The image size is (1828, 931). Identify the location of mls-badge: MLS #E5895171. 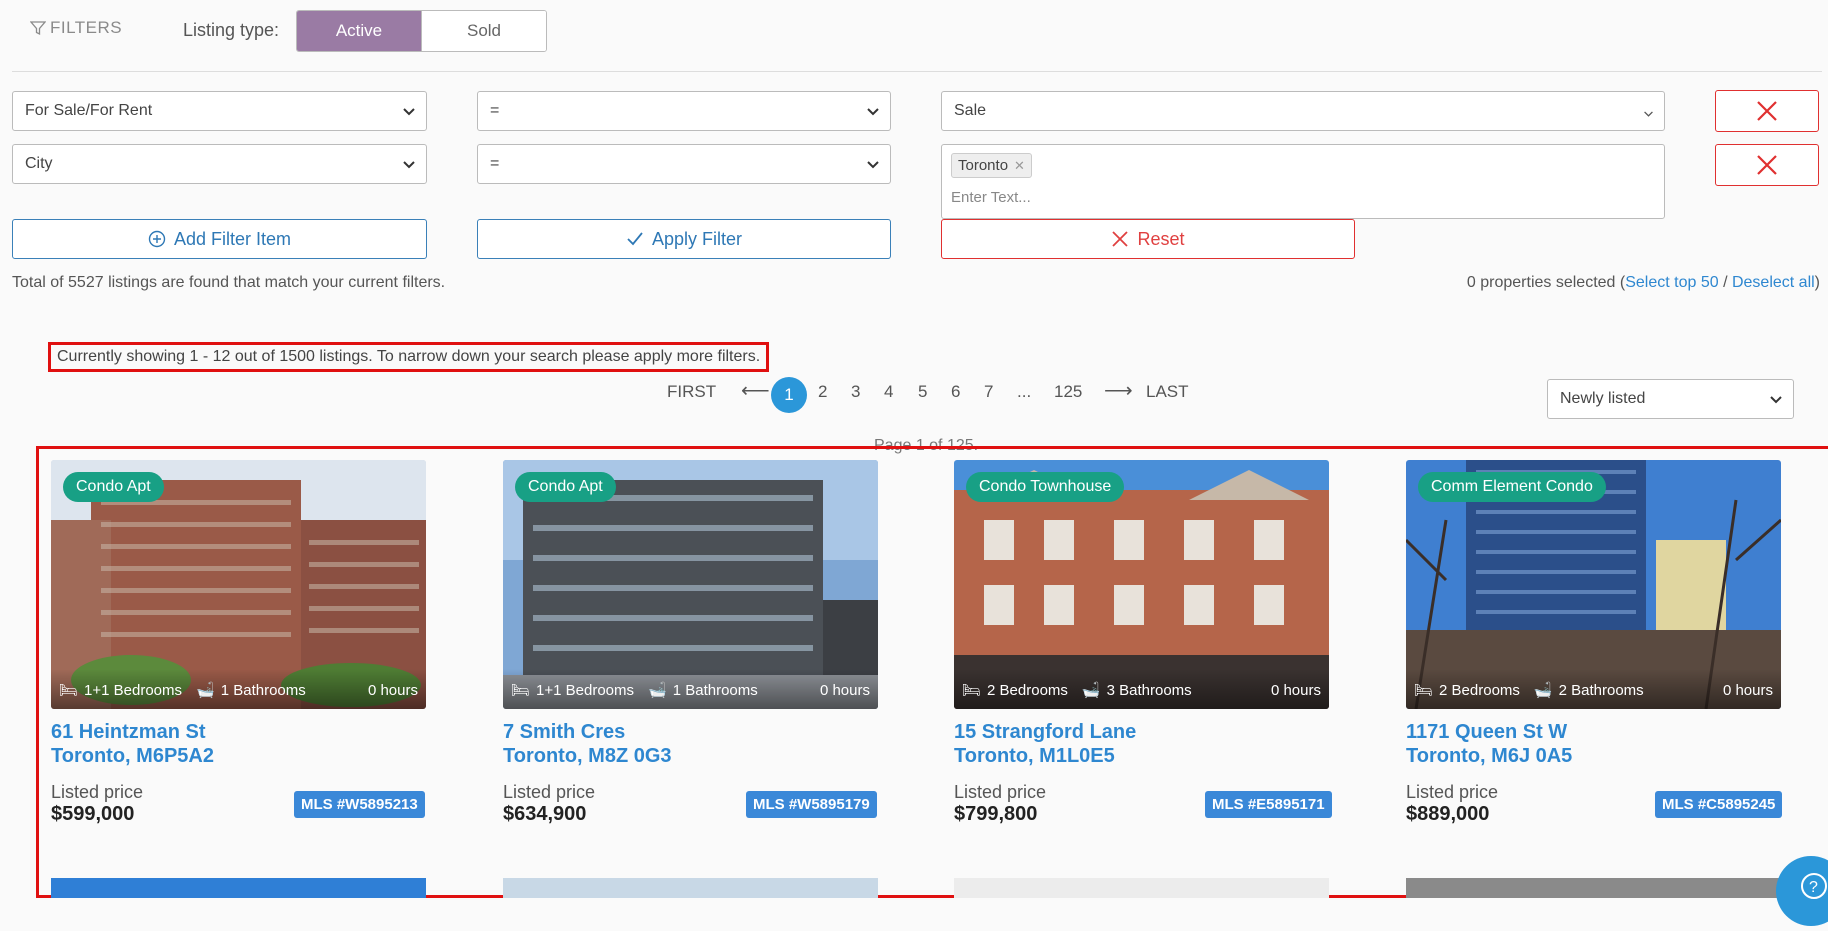
(1268, 804).